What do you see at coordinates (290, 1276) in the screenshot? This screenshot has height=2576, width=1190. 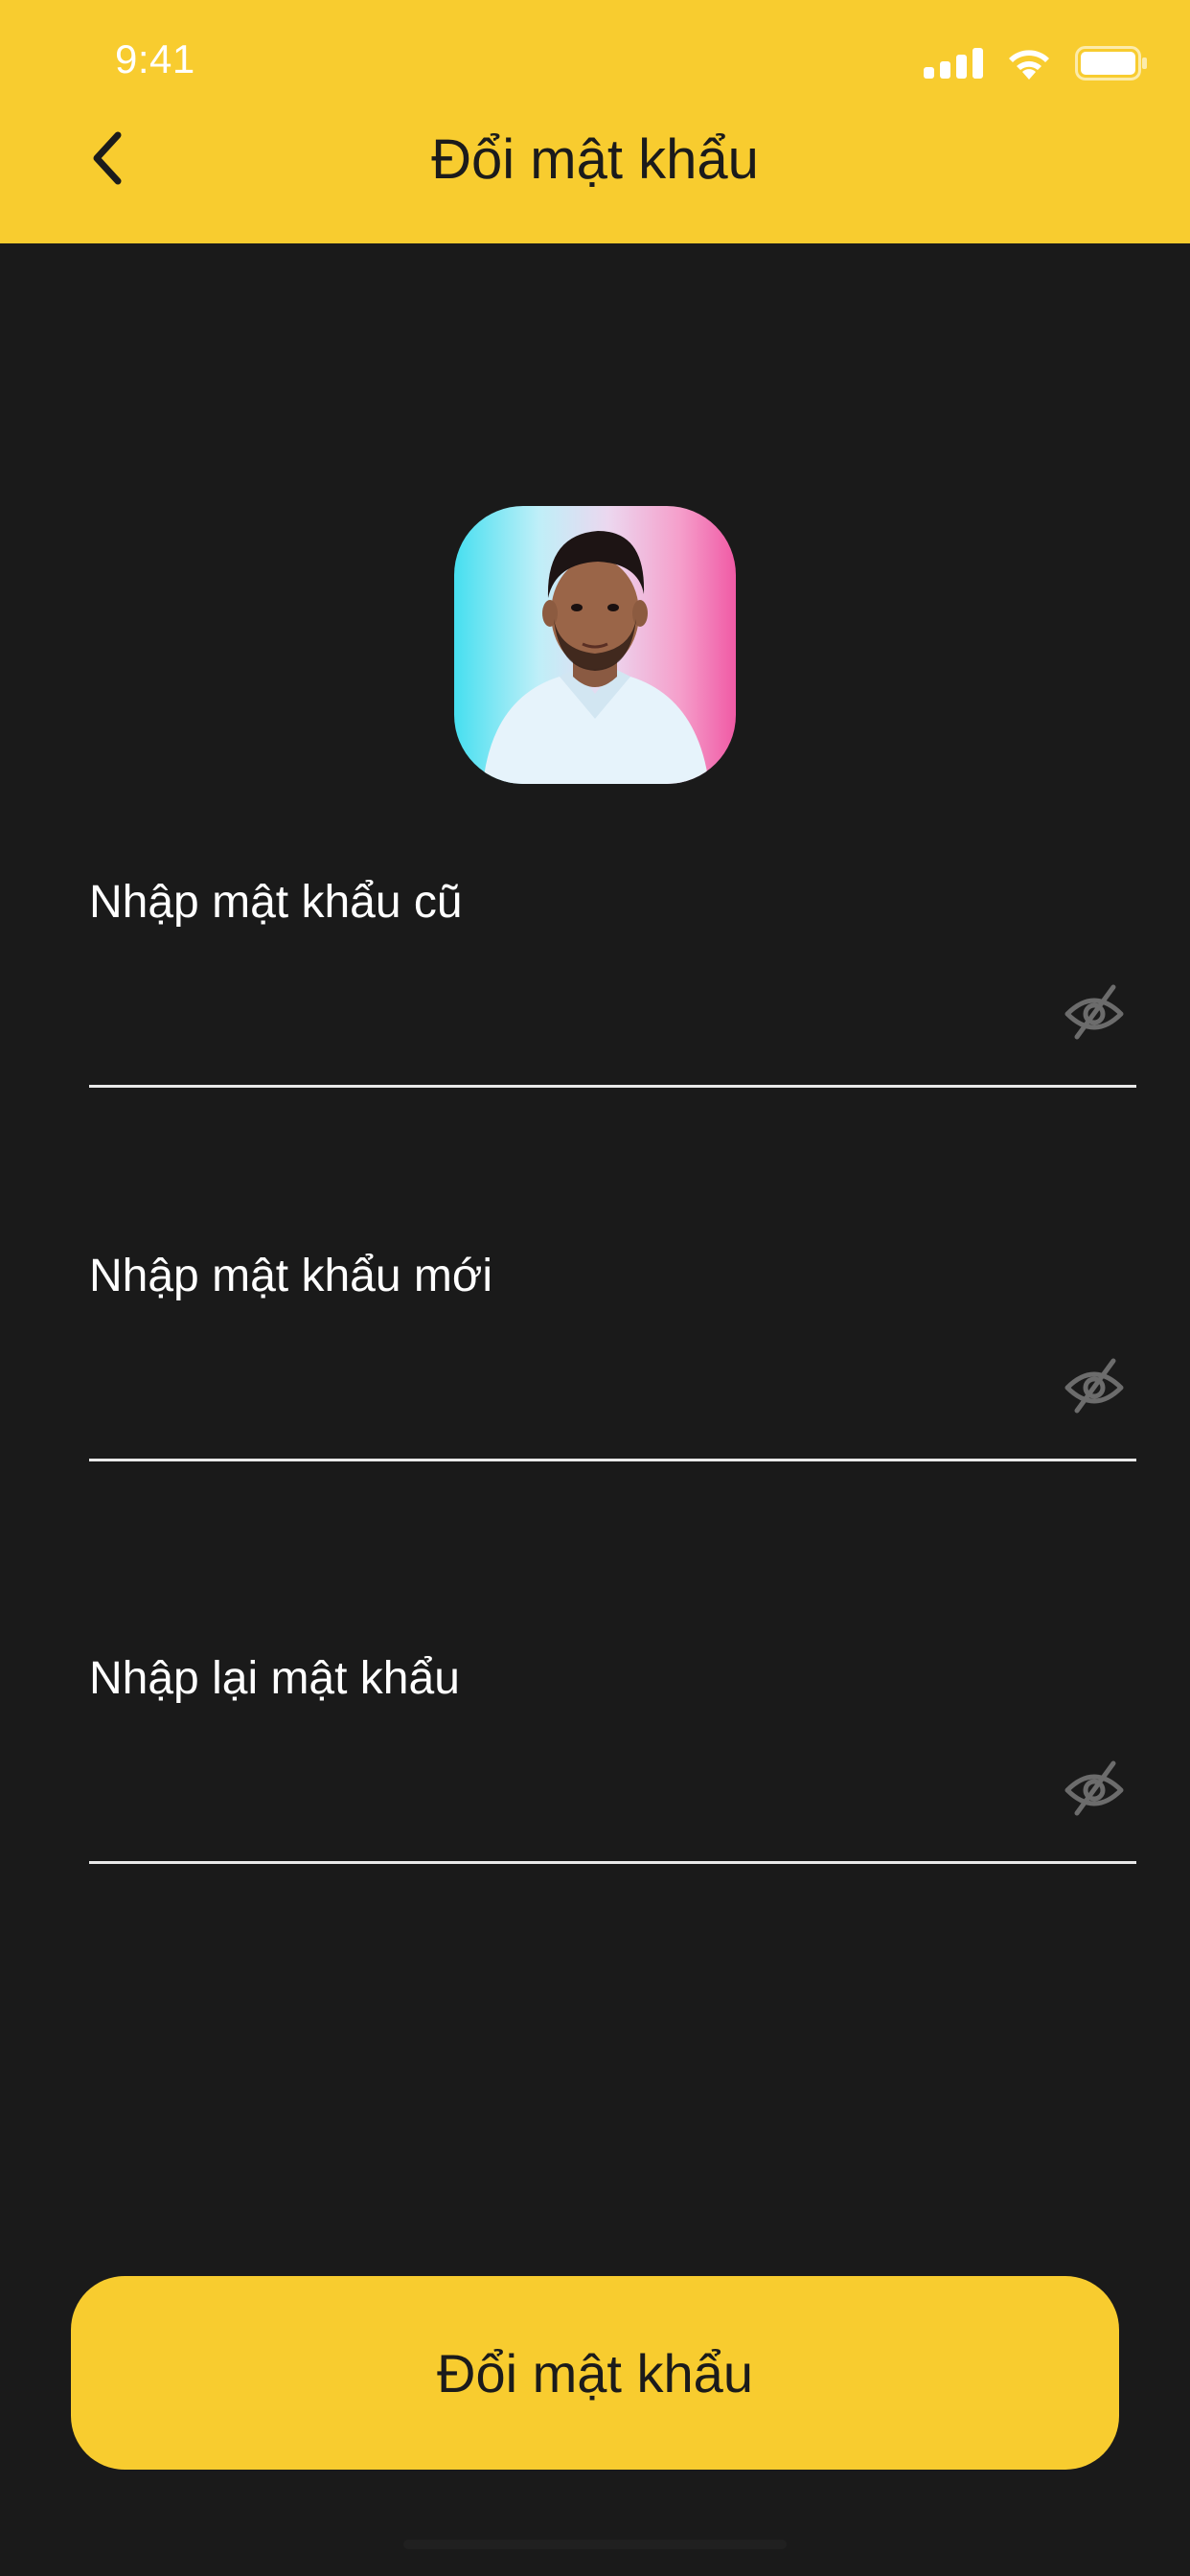 I see `new-password-label: Nhập mật khẩu mới` at bounding box center [290, 1276].